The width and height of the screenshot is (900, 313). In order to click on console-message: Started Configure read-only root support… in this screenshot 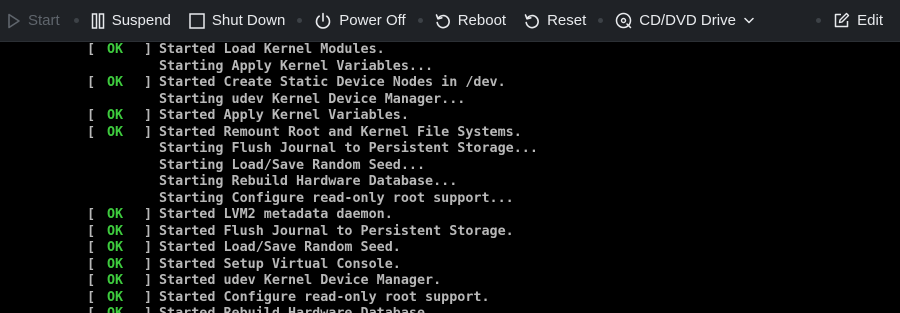, I will do `click(324, 297)`.